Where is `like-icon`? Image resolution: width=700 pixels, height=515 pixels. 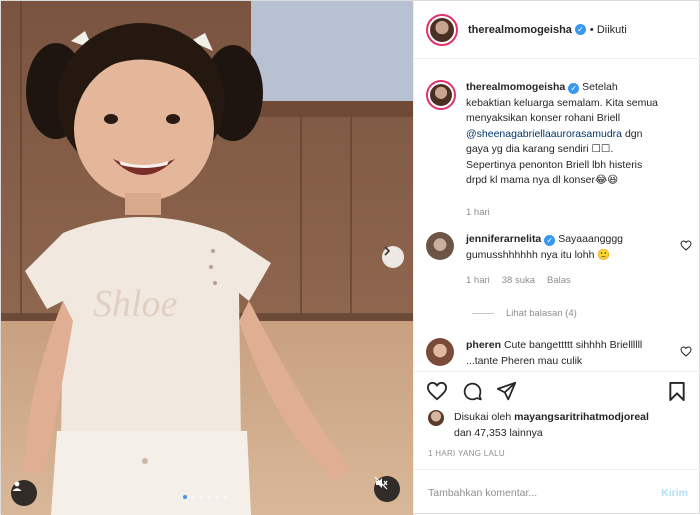 like-icon is located at coordinates (437, 391).